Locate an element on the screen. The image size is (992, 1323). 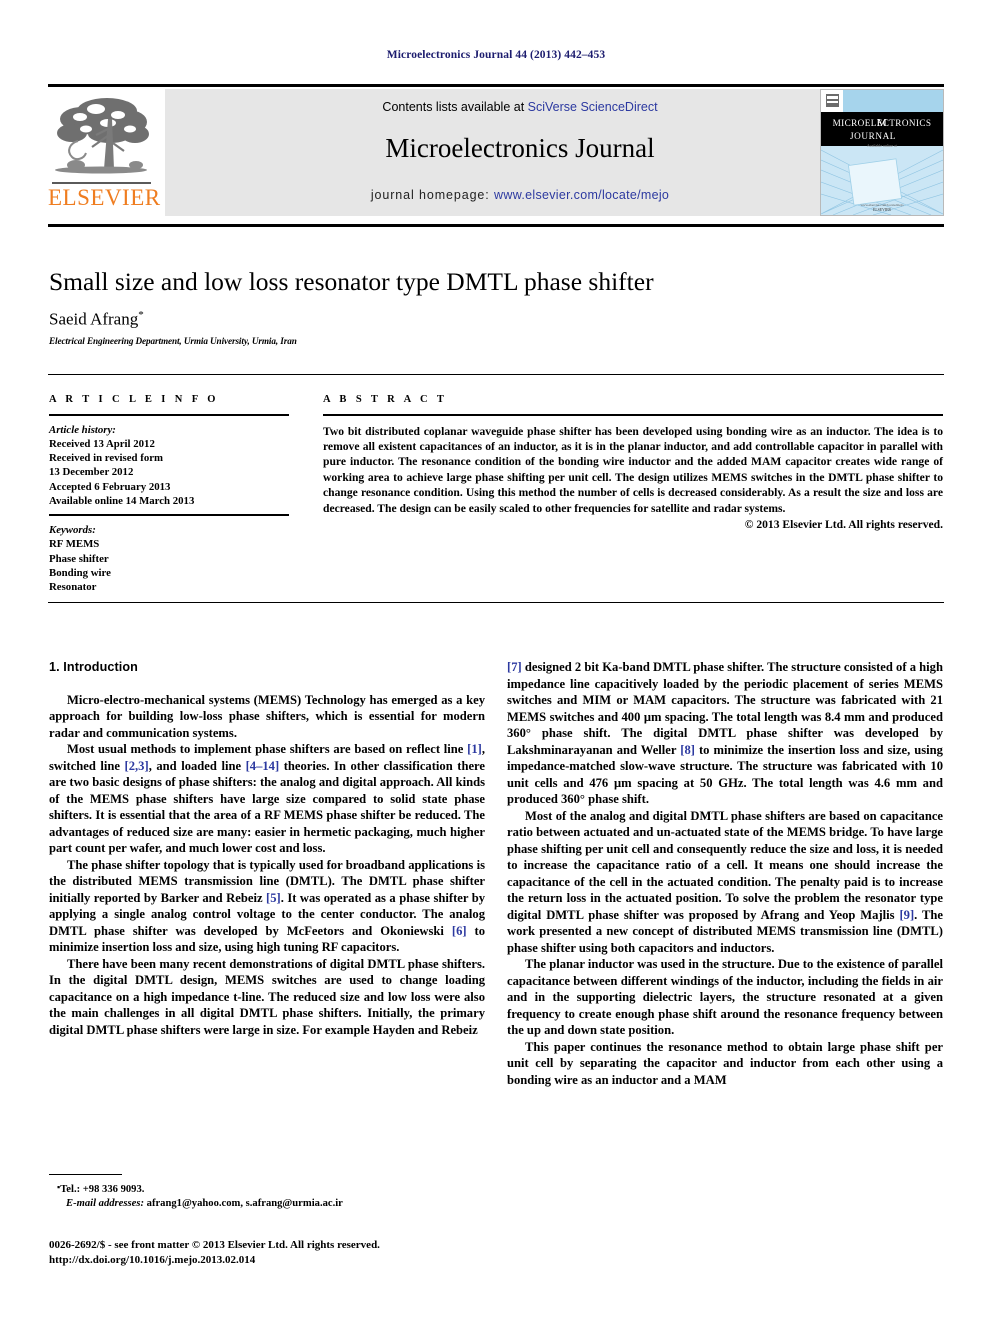
abstract-heading: A B S T R A C T is located at coordinates (385, 399).